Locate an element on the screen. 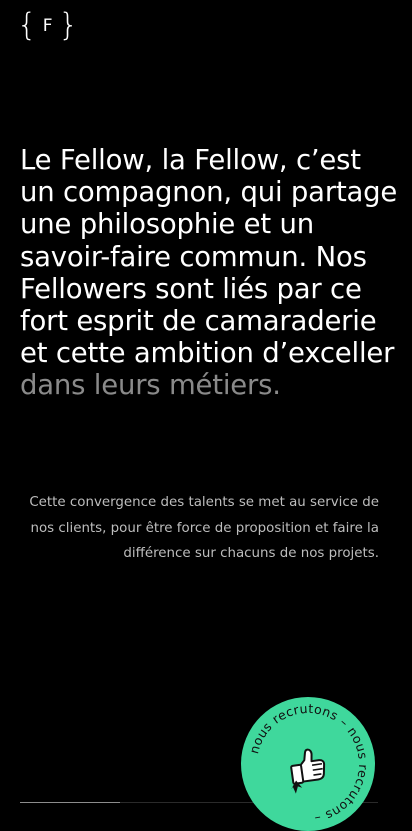 Image resolution: width=412 pixels, height=831 pixels. recruit-badge: nous recrutons – nous recrutons – is located at coordinates (308, 764).